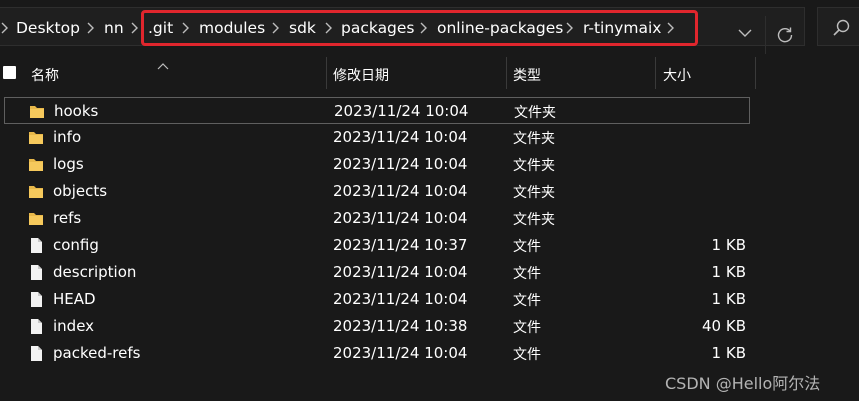 The image size is (859, 401). What do you see at coordinates (74, 326) in the screenshot?
I see `file-name: index` at bounding box center [74, 326].